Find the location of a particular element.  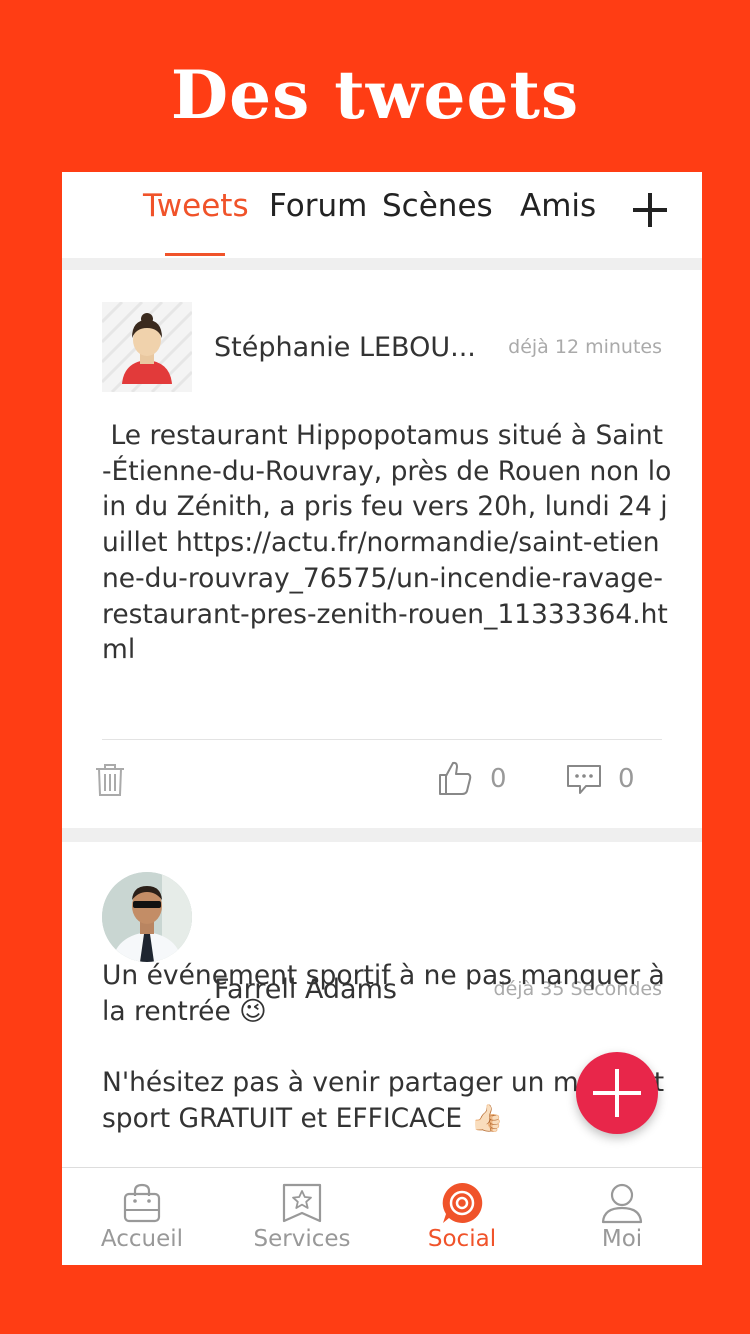

divider is located at coordinates (382, 739).